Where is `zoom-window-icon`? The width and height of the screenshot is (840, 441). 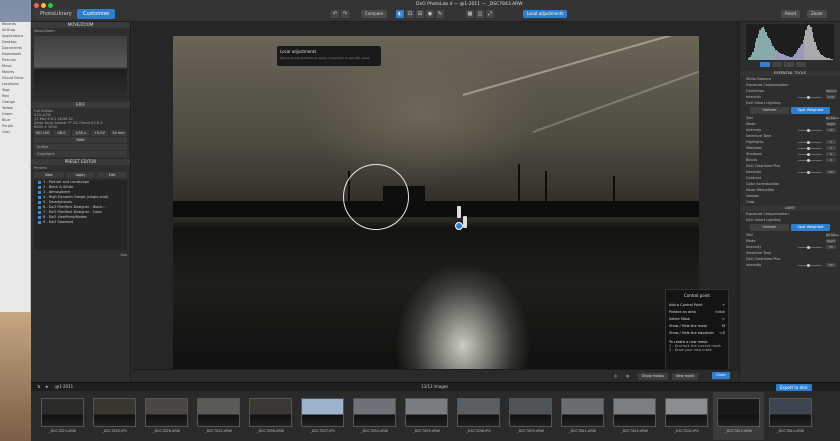
zoom-window-icon is located at coordinates (50, 5).